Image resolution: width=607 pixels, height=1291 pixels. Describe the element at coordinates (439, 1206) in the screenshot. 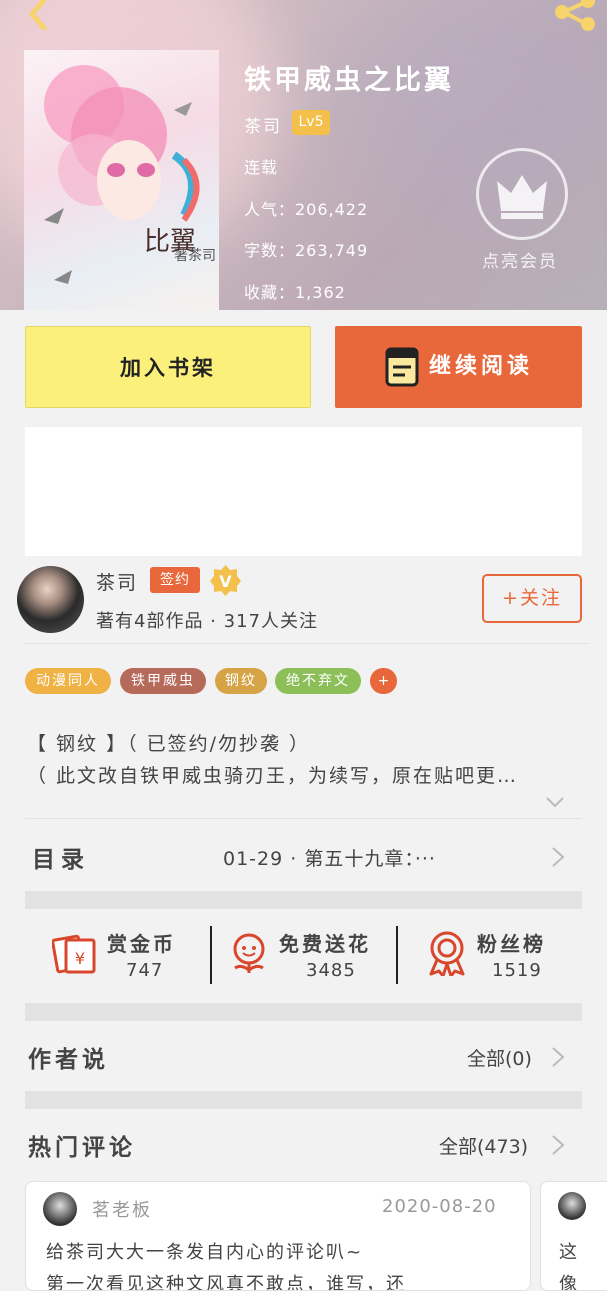

I see `comment-date: 2020-08-20` at that location.